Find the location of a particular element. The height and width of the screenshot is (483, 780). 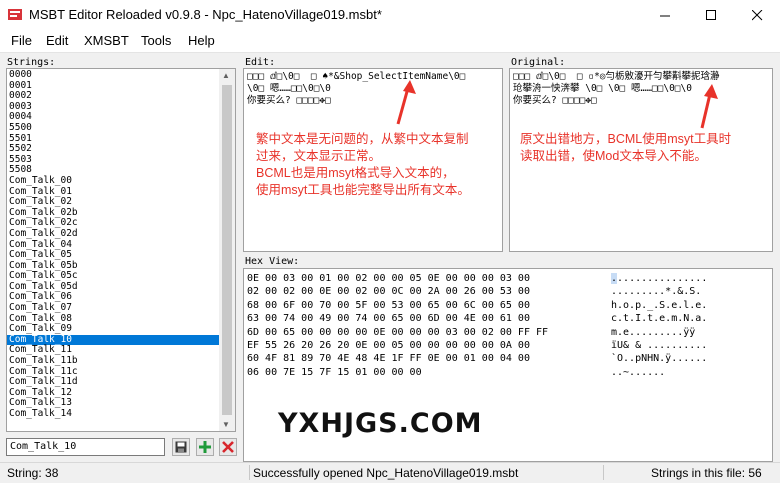

strings-scrollbar: ▲ ▼ is located at coordinates (227, 250).